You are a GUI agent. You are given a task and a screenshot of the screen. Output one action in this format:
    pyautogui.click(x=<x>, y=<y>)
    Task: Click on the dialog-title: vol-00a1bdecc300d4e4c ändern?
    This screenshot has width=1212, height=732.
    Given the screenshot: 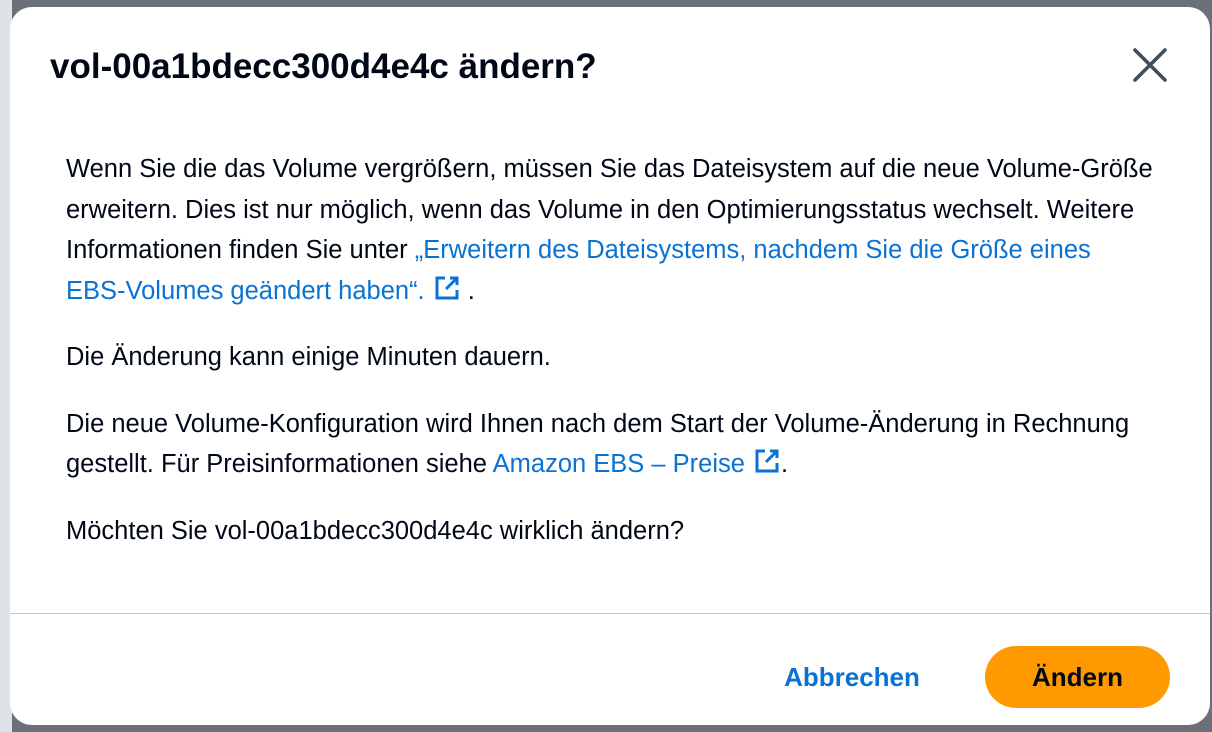 What is the action you would take?
    pyautogui.click(x=323, y=66)
    